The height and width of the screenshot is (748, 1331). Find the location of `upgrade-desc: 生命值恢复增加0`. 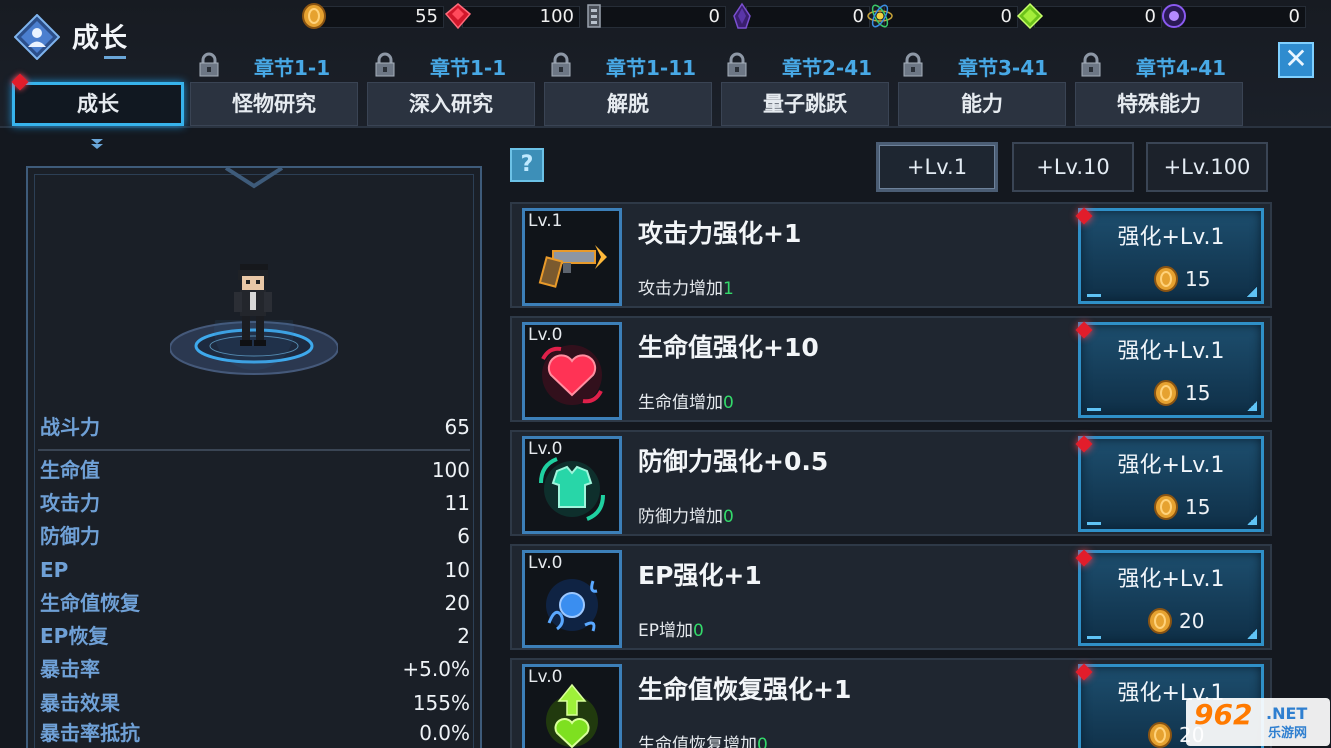

upgrade-desc: 生命值恢复增加0 is located at coordinates (703, 739).